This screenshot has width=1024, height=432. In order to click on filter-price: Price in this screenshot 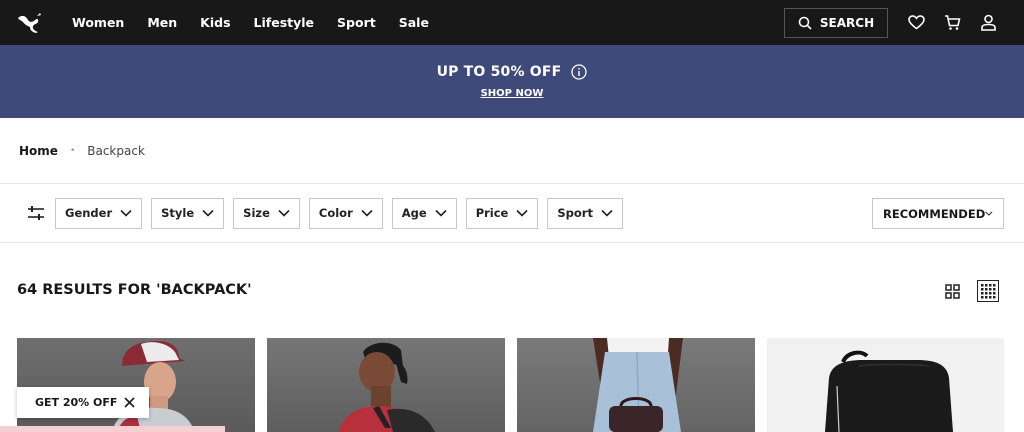, I will do `click(502, 213)`.